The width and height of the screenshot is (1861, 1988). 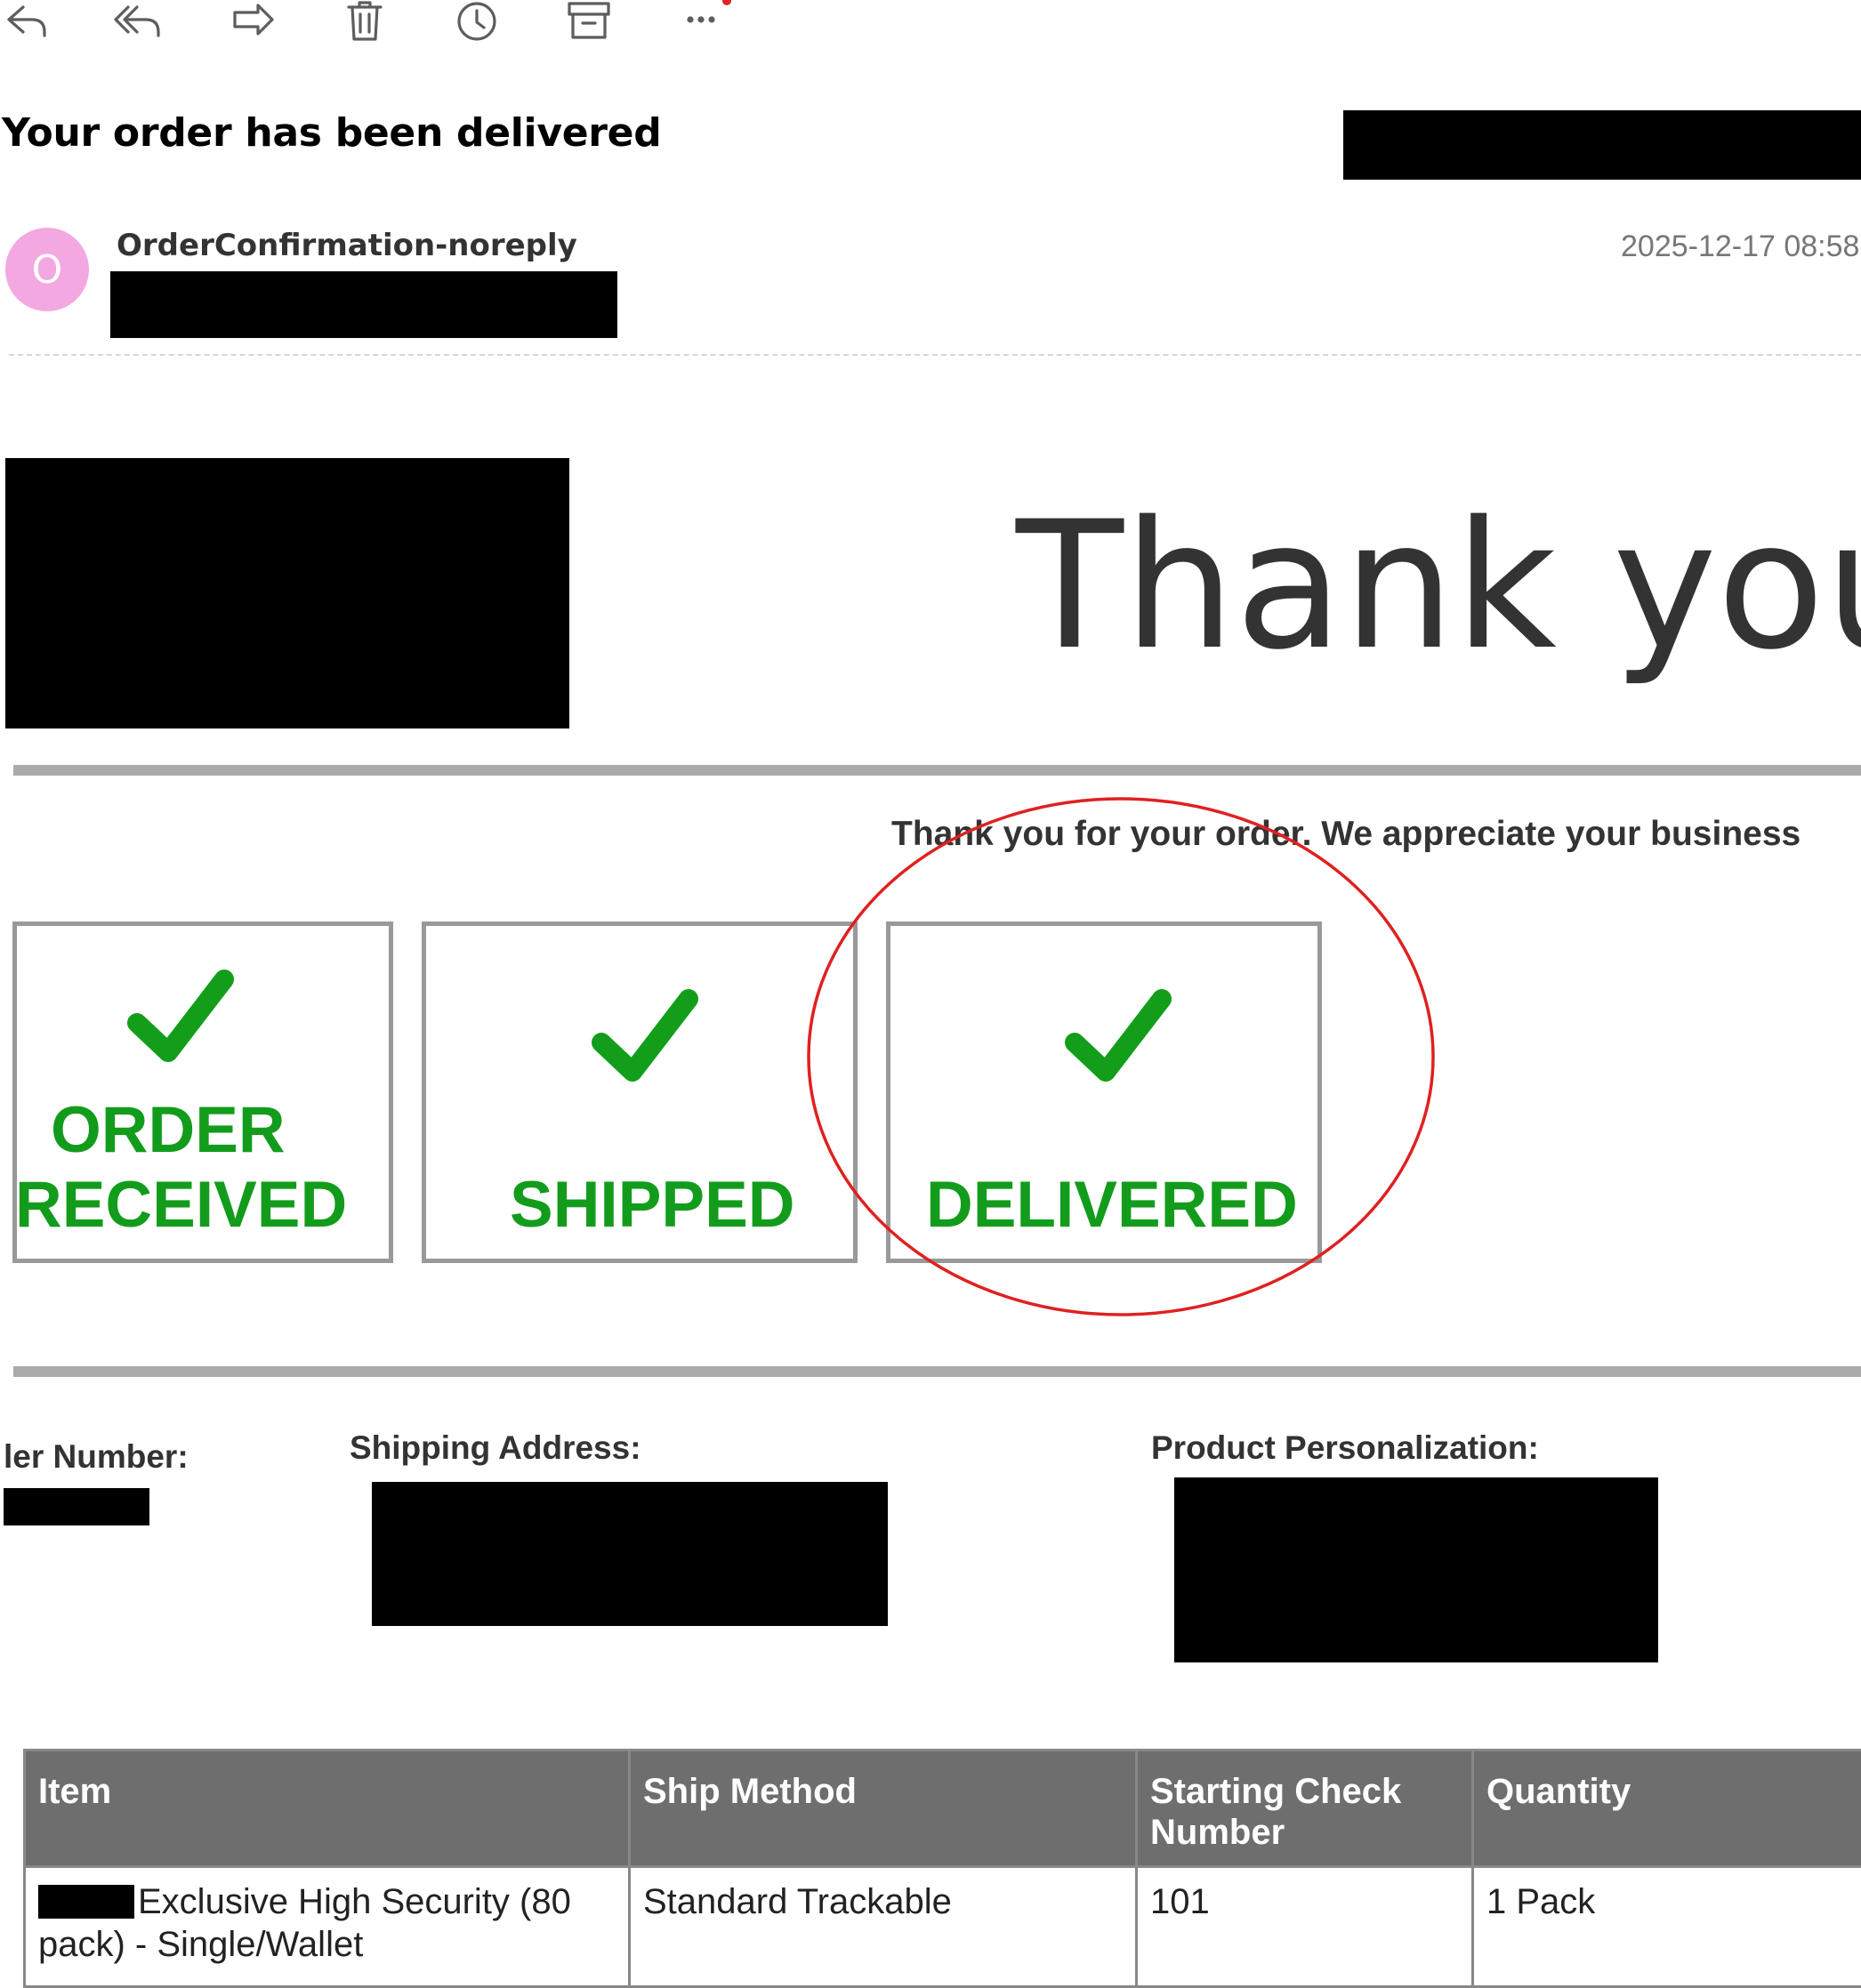 What do you see at coordinates (86, 1902) in the screenshot?
I see `redacted-brand` at bounding box center [86, 1902].